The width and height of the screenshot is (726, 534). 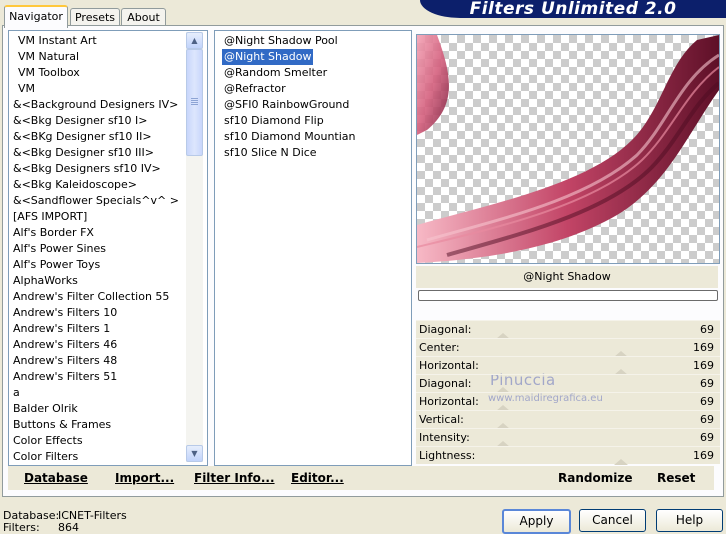 I want to click on category-item: Color Filters, so click(x=45, y=457).